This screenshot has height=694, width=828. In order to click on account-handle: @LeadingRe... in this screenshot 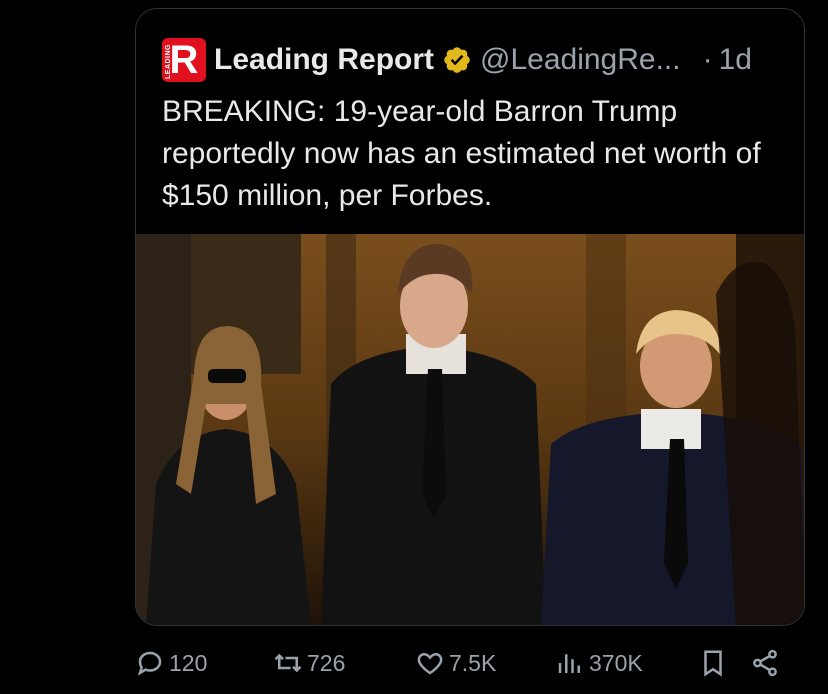, I will do `click(580, 60)`.